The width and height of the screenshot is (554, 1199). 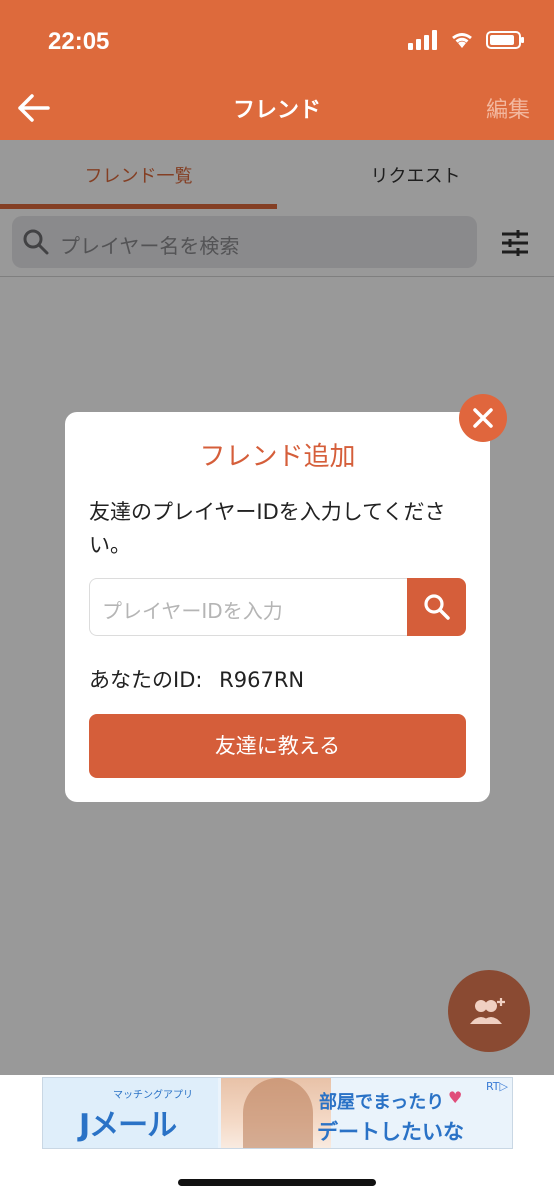 I want to click on wifi-icon, so click(x=462, y=40).